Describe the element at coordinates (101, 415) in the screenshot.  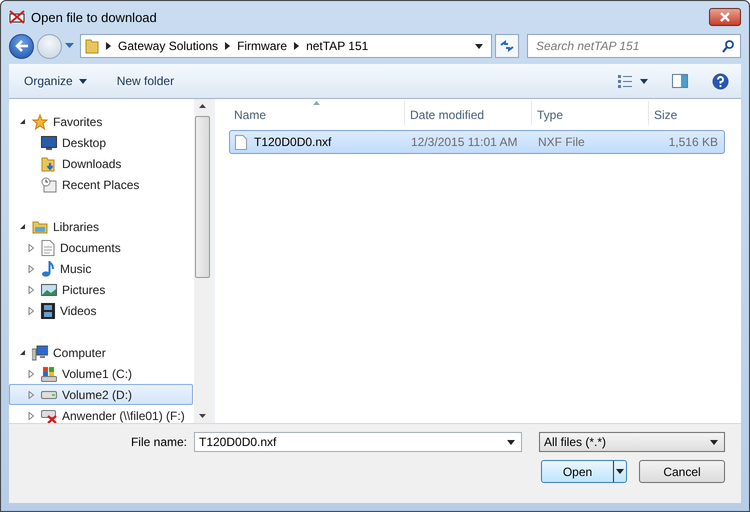
I see `sidebar-item: Anwender (\\file01) (F:)` at that location.